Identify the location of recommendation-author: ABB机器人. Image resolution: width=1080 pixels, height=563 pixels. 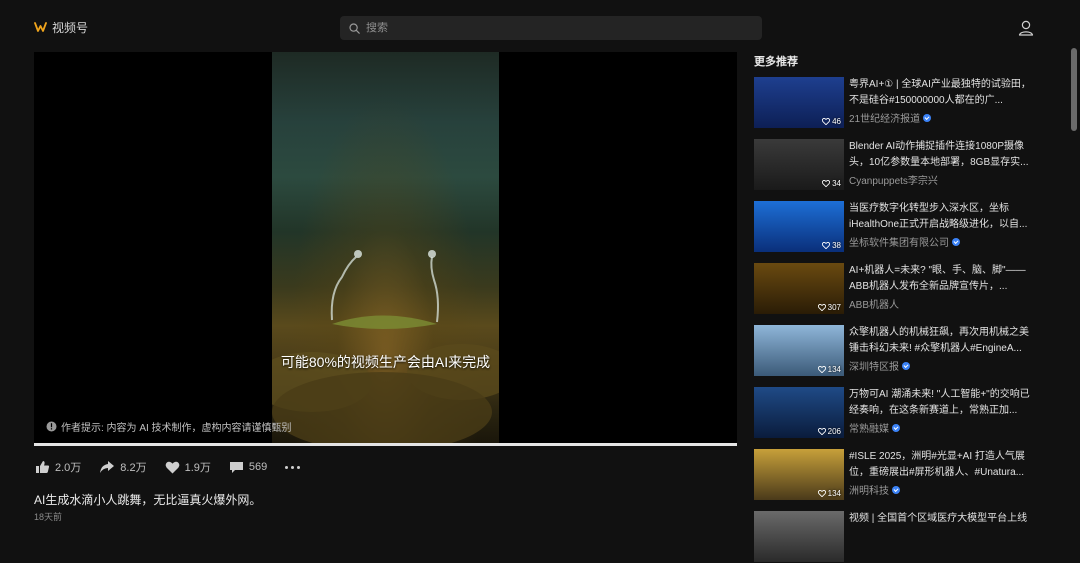
(874, 303).